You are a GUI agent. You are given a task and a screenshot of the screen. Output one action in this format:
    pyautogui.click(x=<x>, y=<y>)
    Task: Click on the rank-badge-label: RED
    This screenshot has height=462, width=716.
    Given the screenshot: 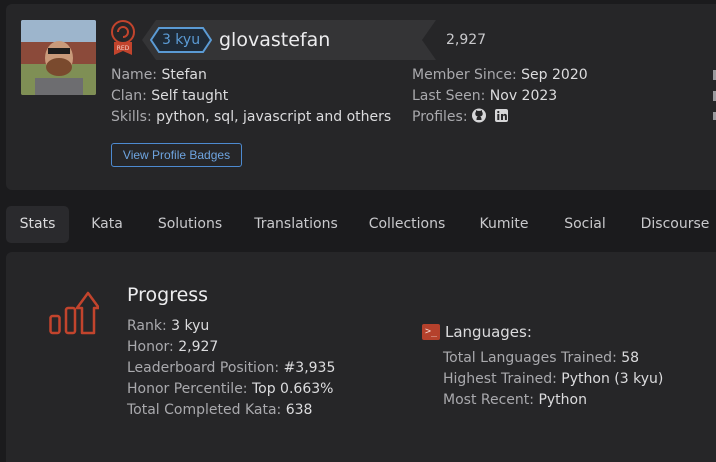 What is the action you would take?
    pyautogui.click(x=123, y=48)
    